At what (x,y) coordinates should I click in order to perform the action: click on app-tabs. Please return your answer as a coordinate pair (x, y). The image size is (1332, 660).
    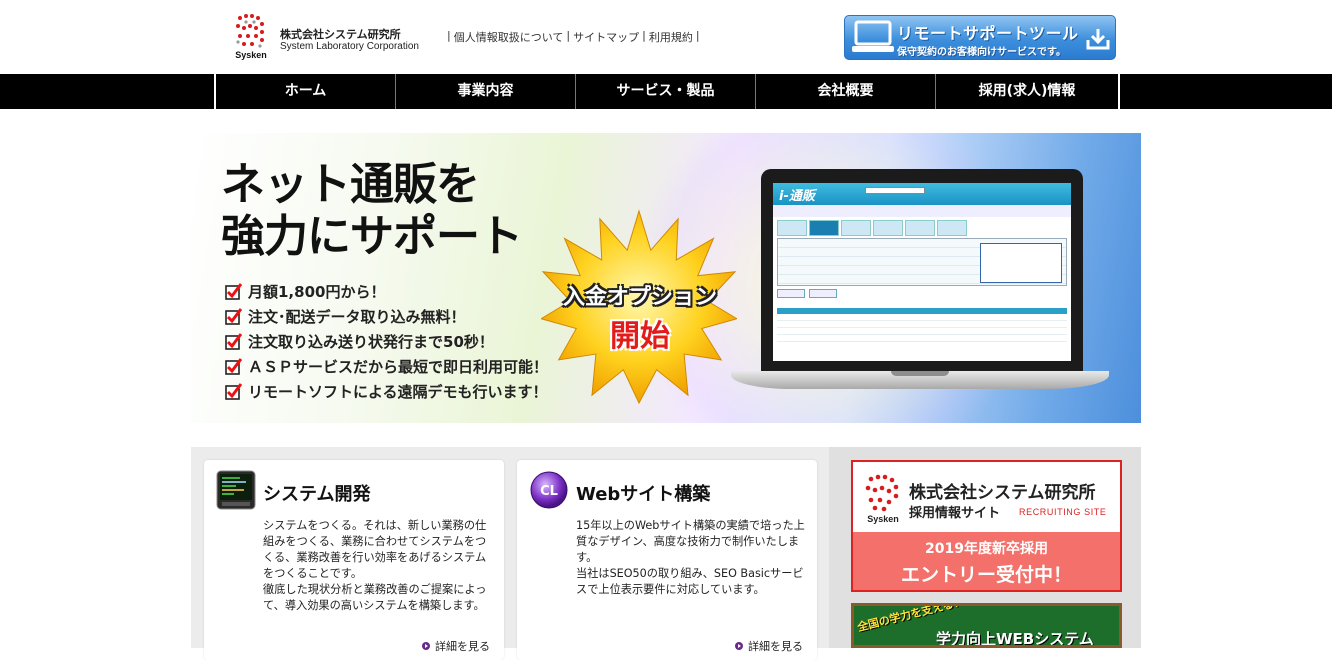
    Looking at the image, I should click on (922, 226).